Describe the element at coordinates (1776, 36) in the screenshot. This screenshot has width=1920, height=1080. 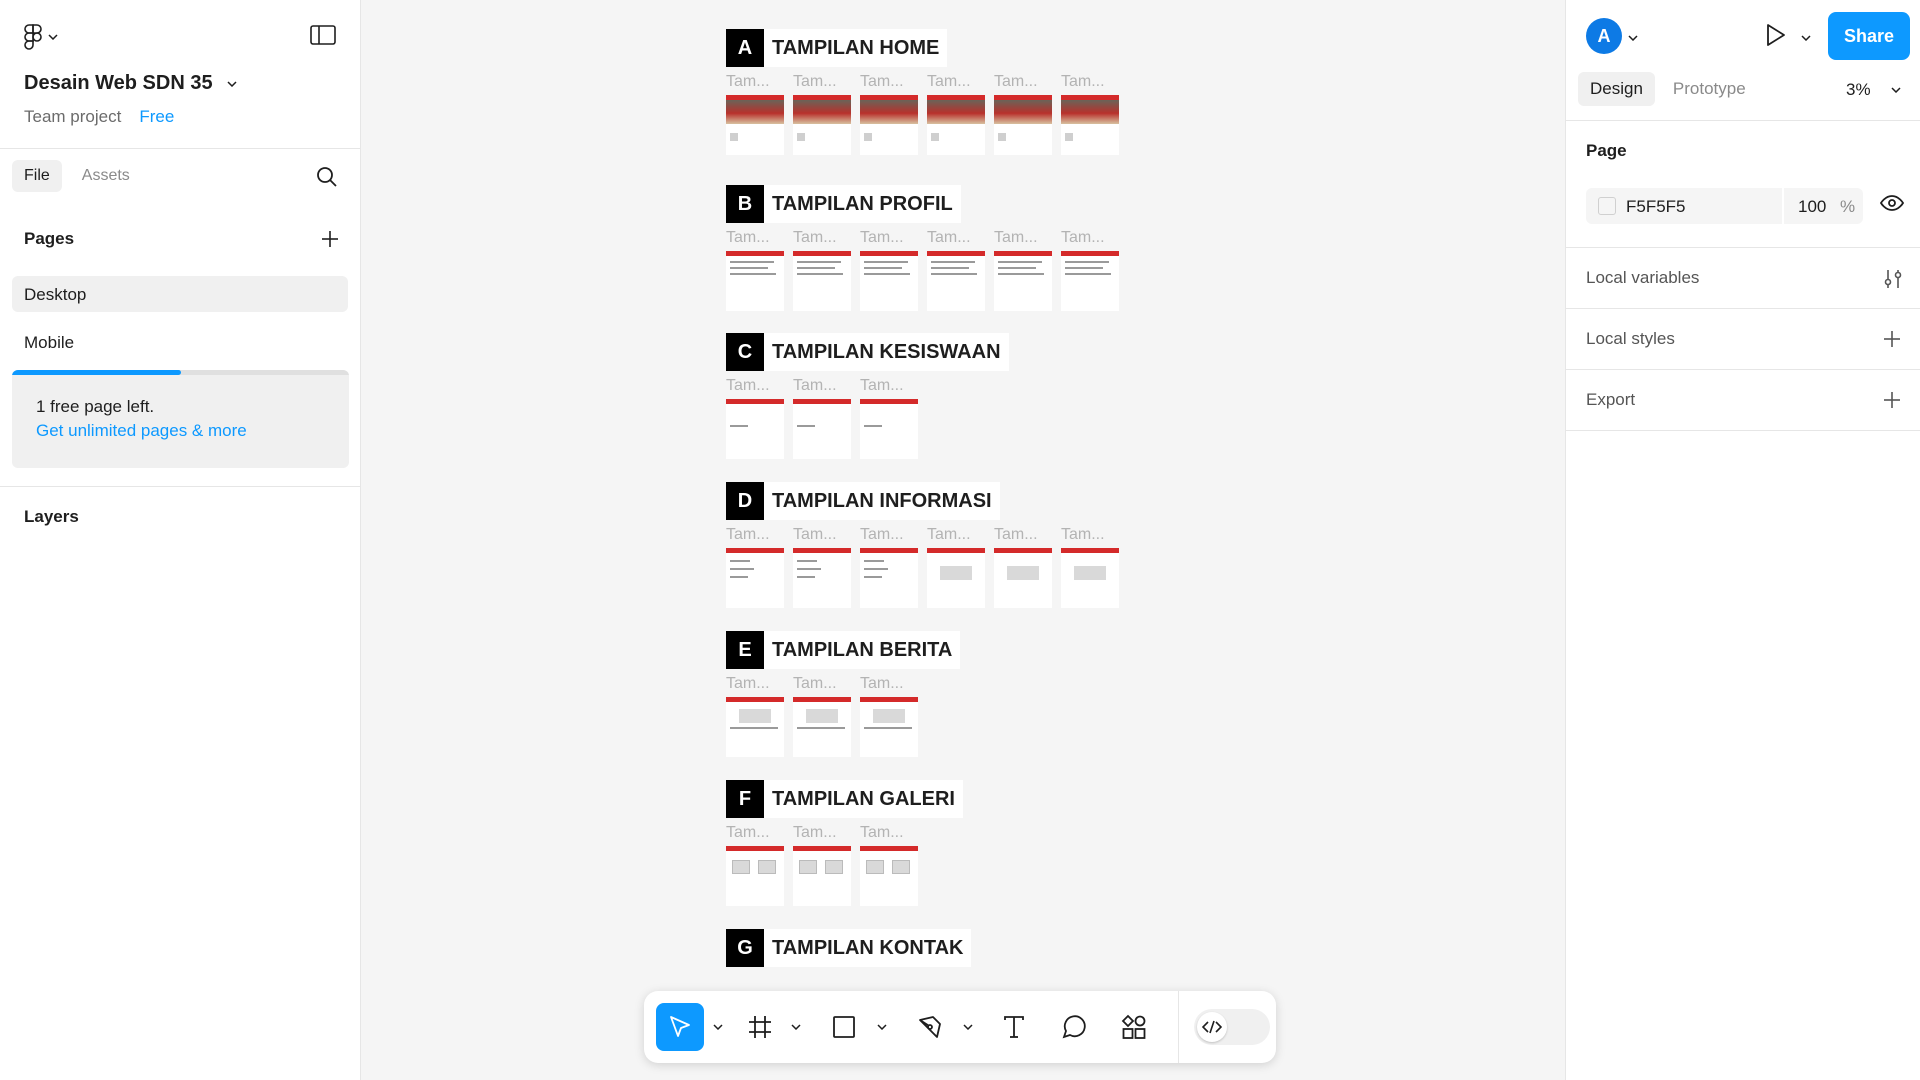
I see `present-play-icon` at that location.